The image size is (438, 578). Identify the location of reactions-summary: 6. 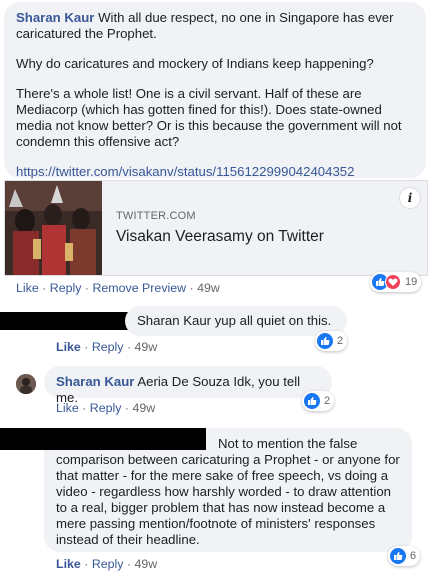
(404, 556).